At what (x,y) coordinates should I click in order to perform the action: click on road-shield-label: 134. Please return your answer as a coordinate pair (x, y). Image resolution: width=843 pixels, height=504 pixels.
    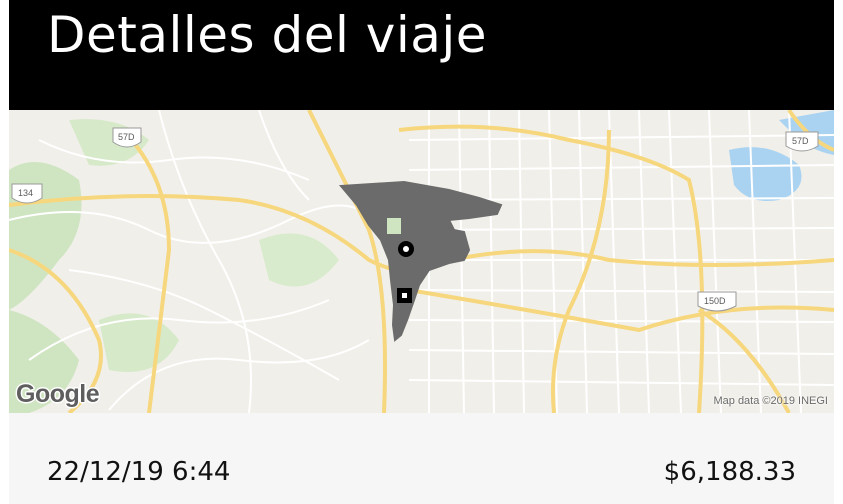
    Looking at the image, I should click on (25, 193).